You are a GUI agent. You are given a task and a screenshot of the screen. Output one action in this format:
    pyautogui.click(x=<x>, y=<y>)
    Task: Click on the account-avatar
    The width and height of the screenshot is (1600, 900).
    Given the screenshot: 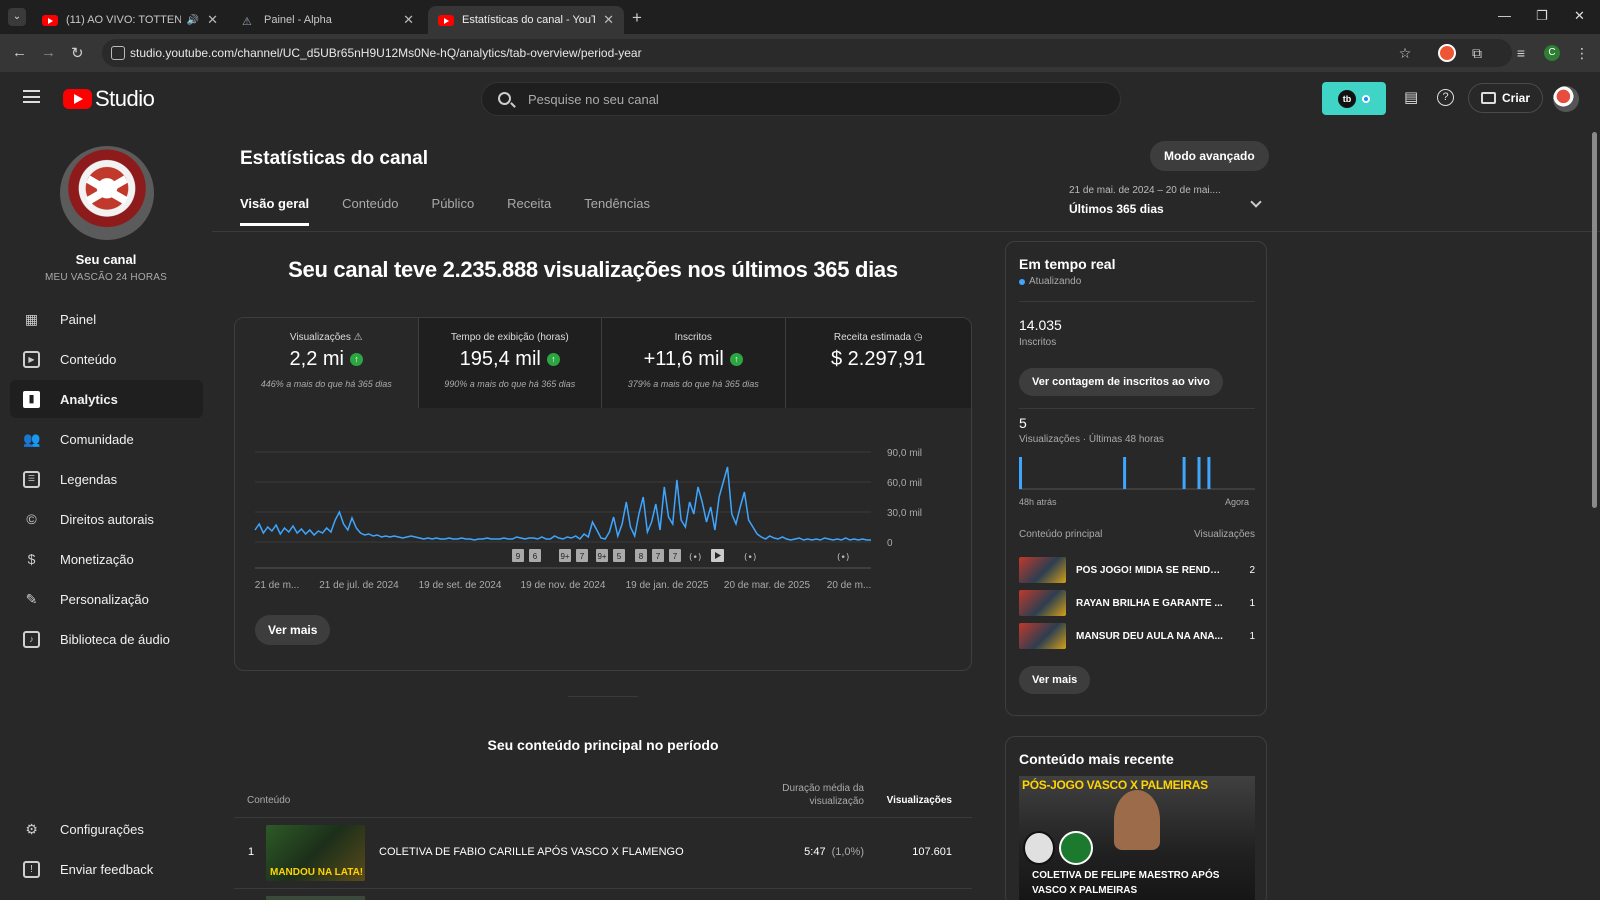 What is the action you would take?
    pyautogui.click(x=1566, y=99)
    